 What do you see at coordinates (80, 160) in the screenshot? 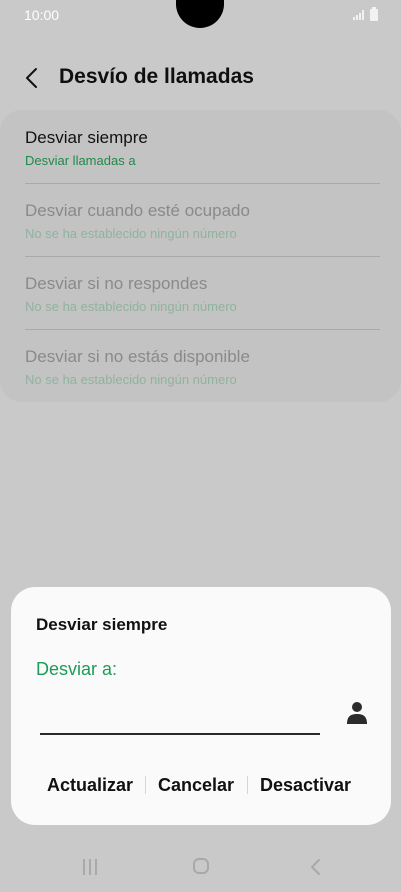
I see `option-subtitle: Desviar llamadas a` at bounding box center [80, 160].